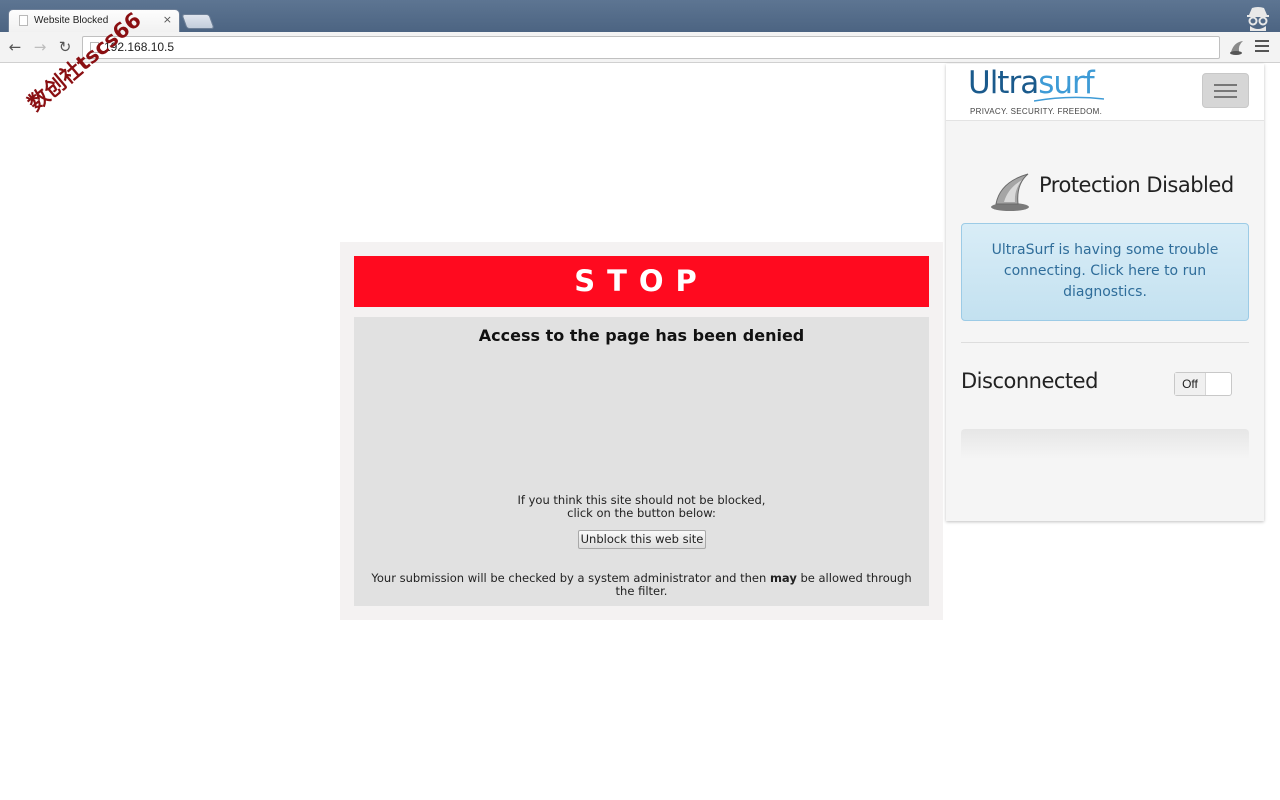 This screenshot has width=1280, height=800. What do you see at coordinates (23, 20) in the screenshot?
I see `page-icon` at bounding box center [23, 20].